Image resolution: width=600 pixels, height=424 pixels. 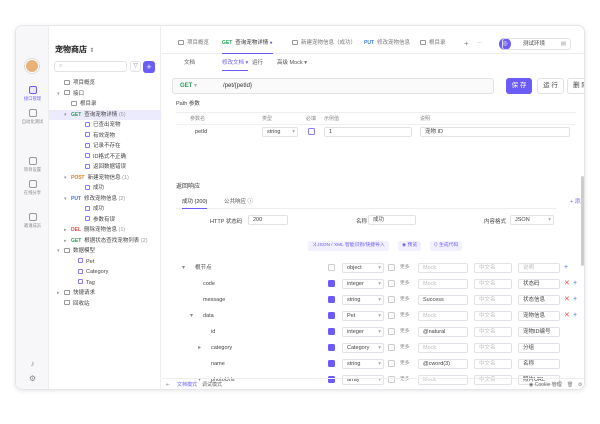 I want to click on project-name: 宠物商店 ⇕, so click(x=74, y=49).